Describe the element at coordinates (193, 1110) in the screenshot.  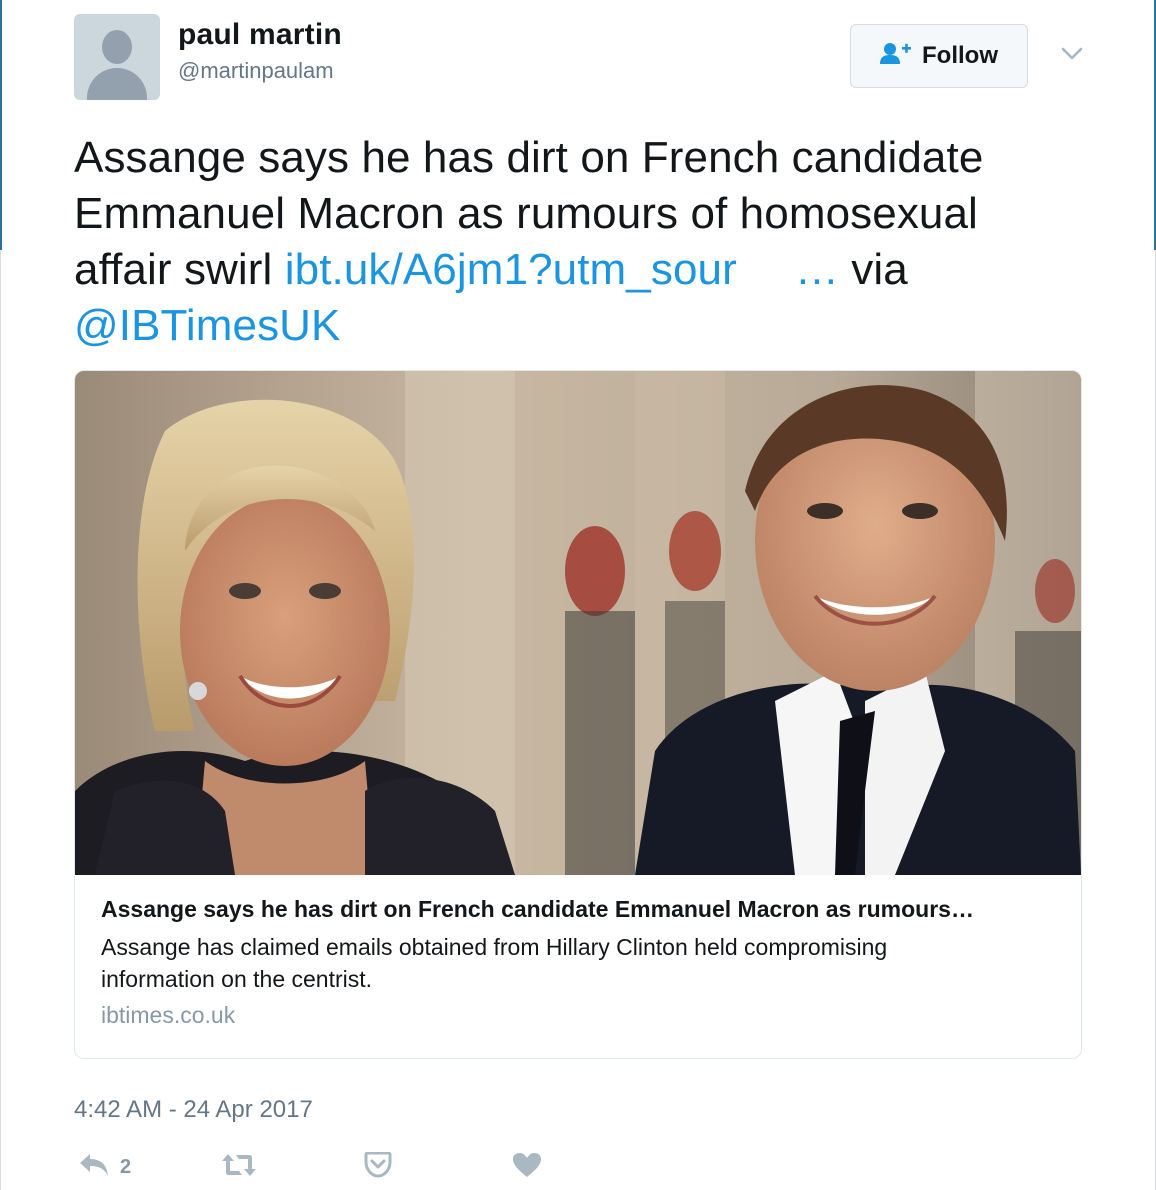
I see `tweet-timestamp: 4:42 AM - 24 Apr 2017` at that location.